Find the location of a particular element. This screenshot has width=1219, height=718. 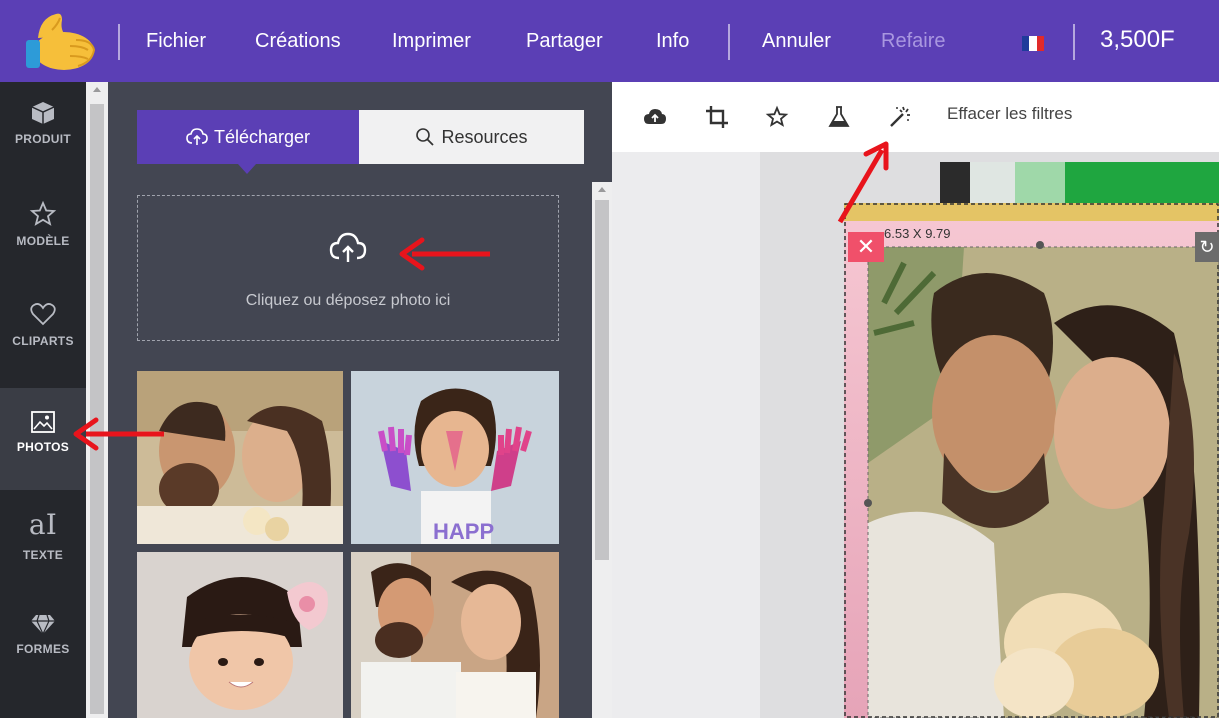

menu-creations: Créations is located at coordinates (298, 41).